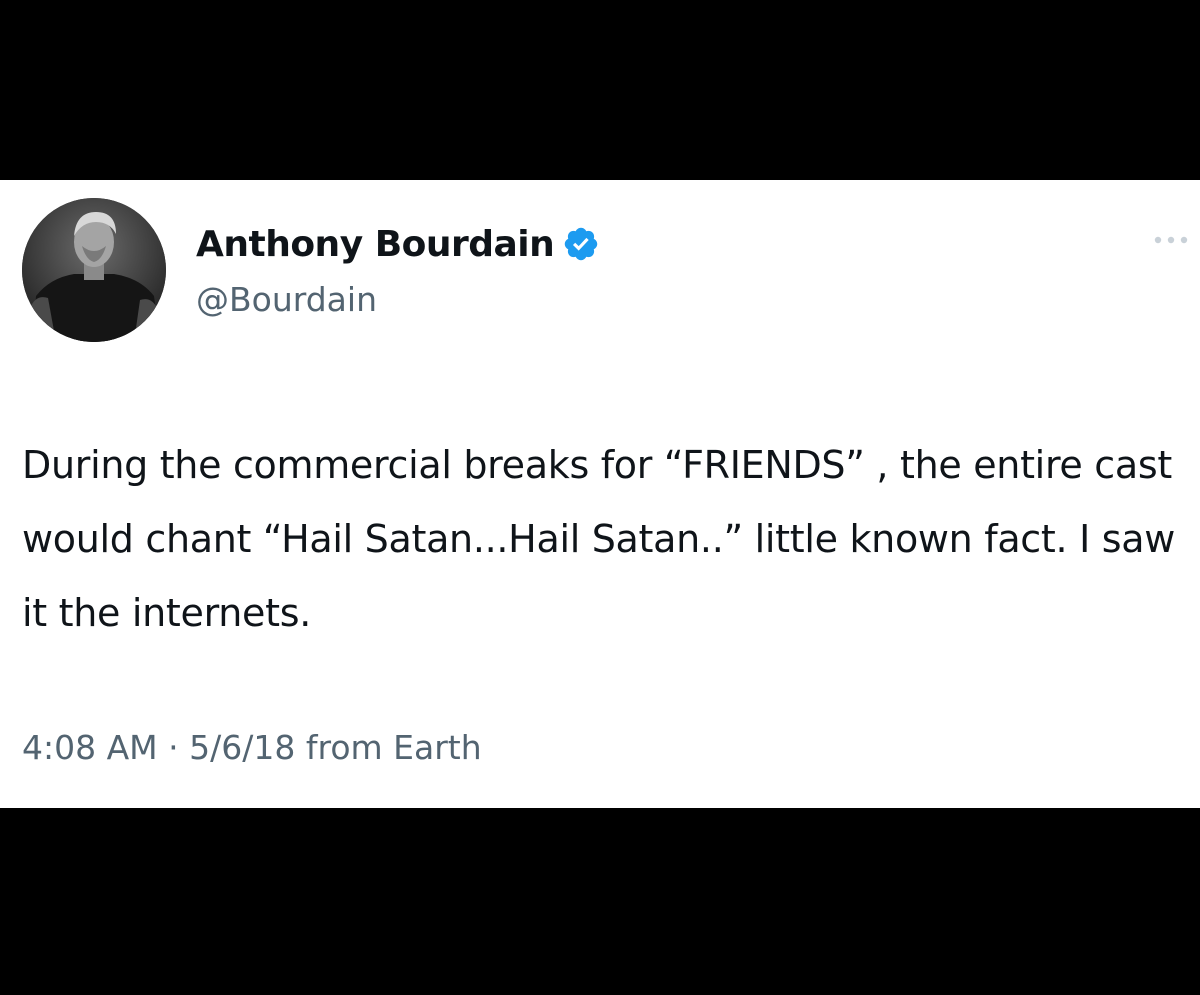 This screenshot has height=995, width=1200. I want to click on tweet-metadata: 4:08 AM · 5/6/18 from Earth, so click(252, 747).